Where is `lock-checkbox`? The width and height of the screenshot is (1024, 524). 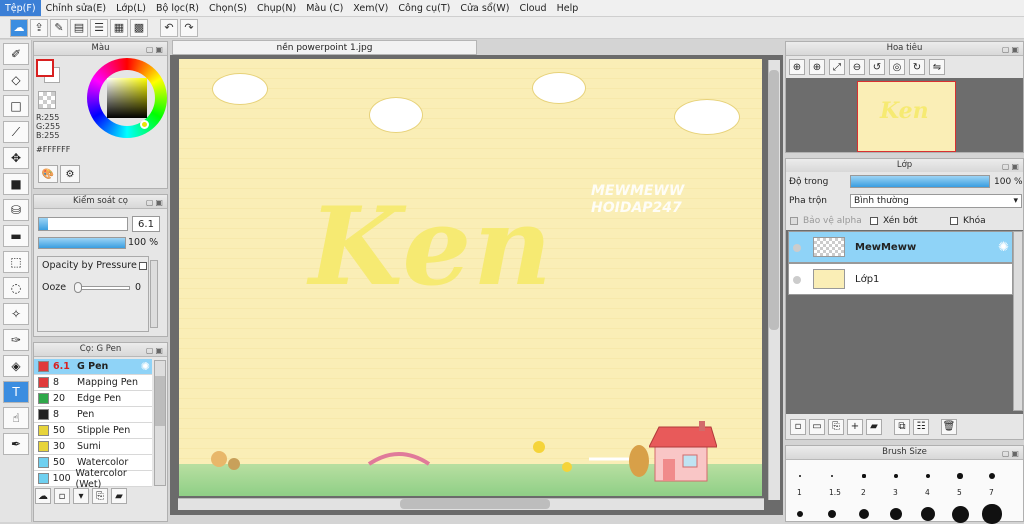 lock-checkbox is located at coordinates (954, 221).